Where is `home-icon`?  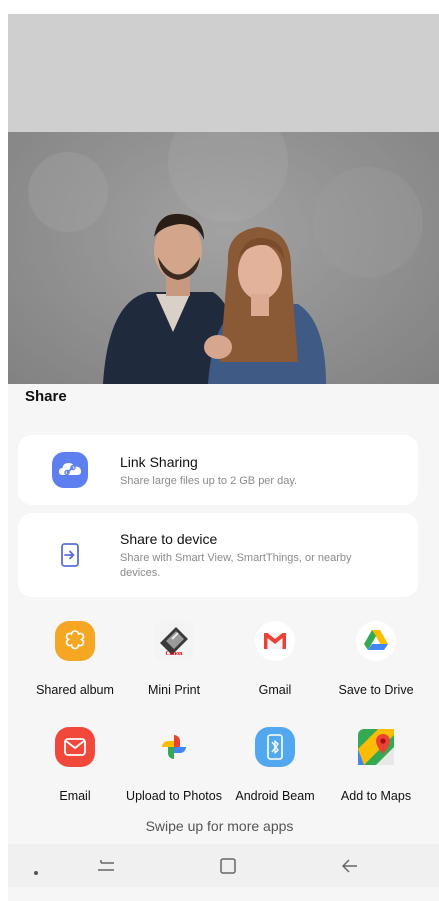
home-icon is located at coordinates (228, 868).